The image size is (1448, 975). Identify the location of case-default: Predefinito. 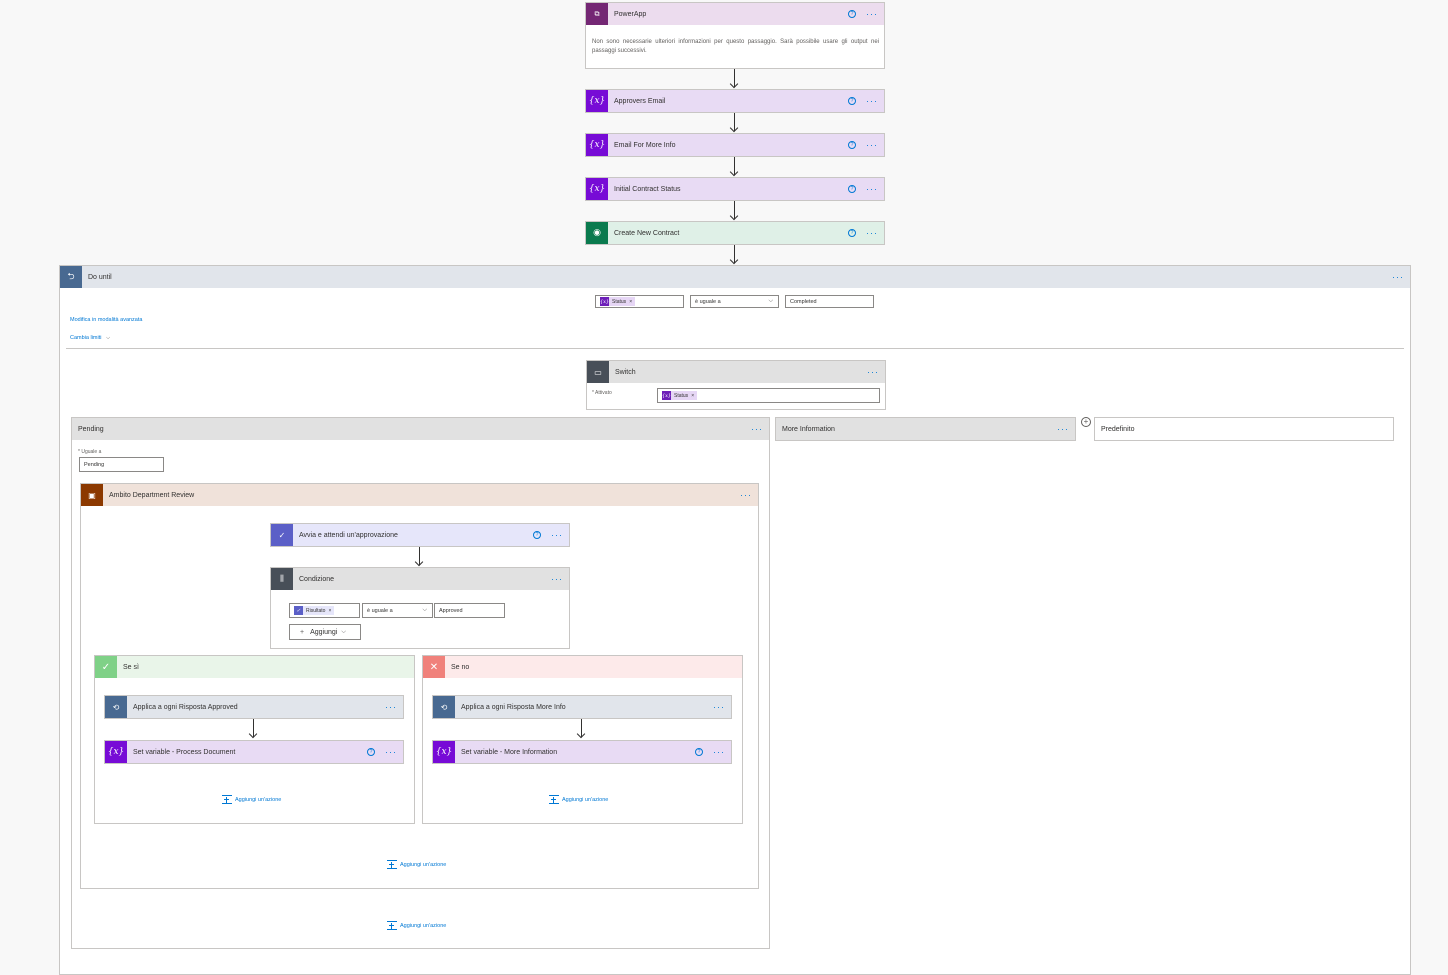
(1244, 429).